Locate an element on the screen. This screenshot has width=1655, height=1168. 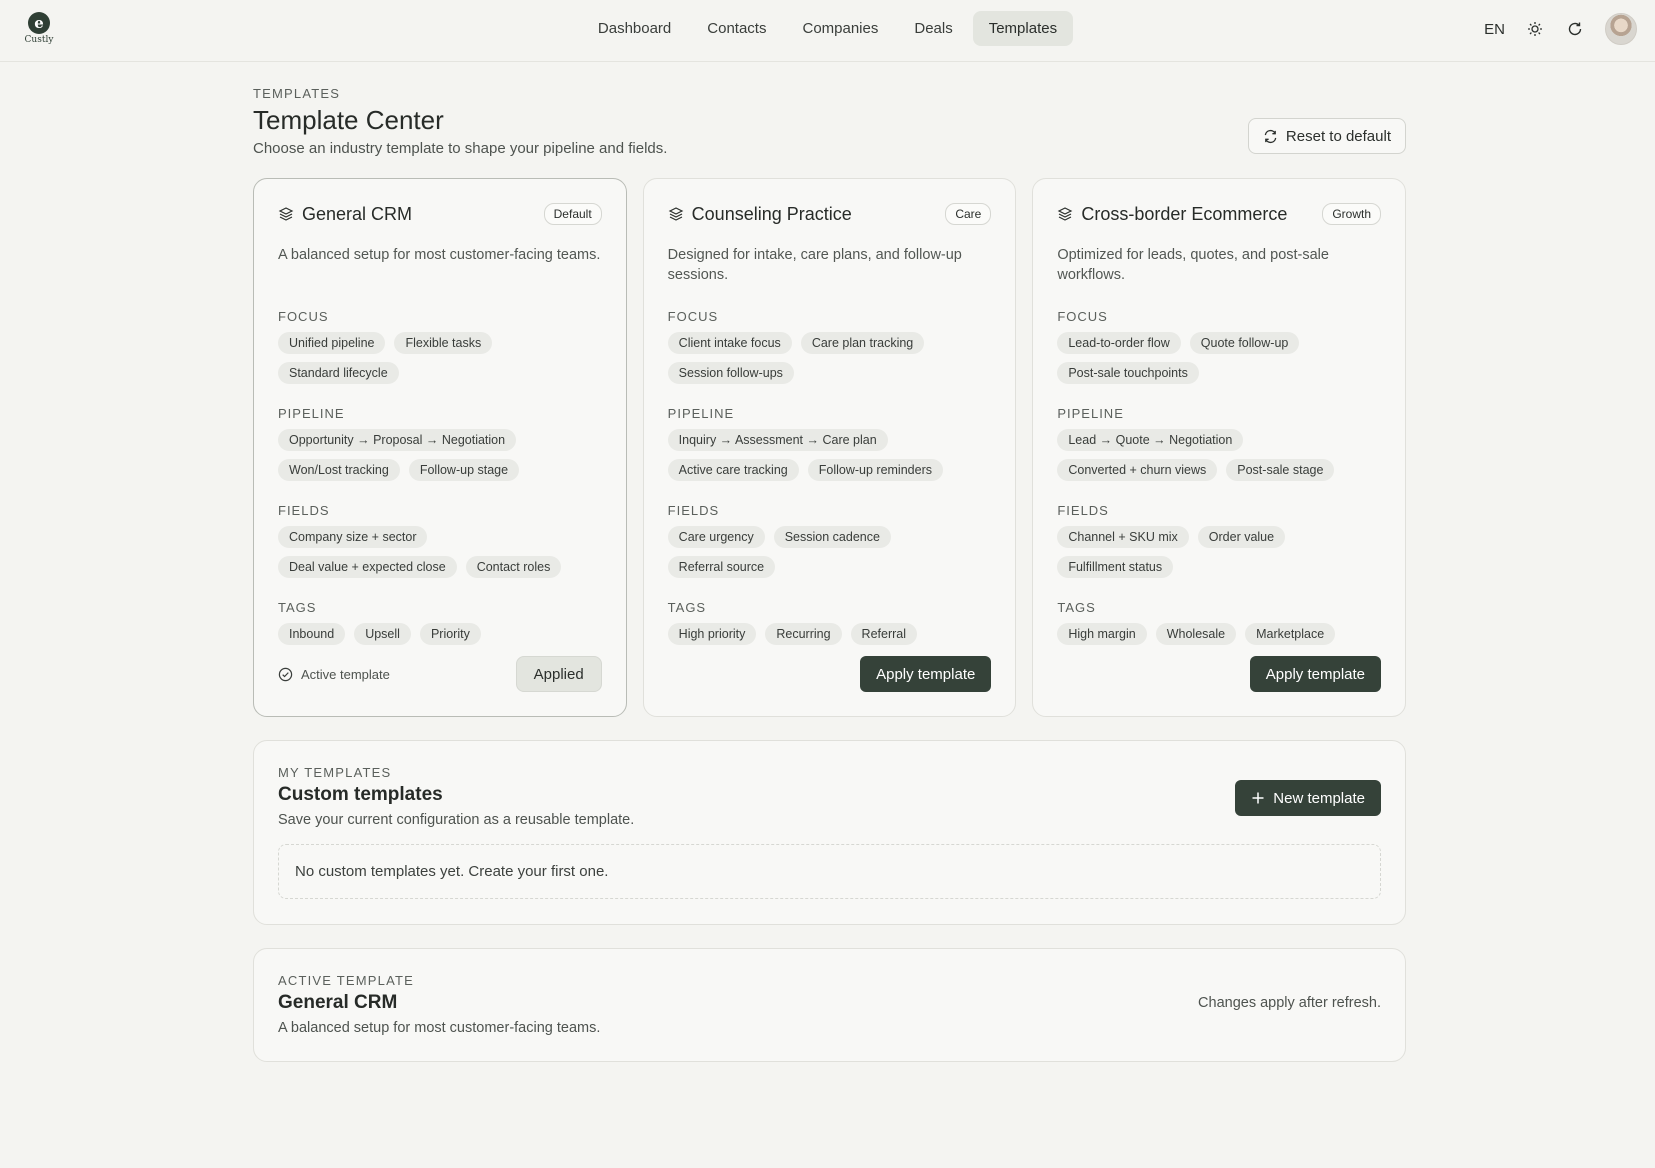
sun-icon is located at coordinates (1535, 29).